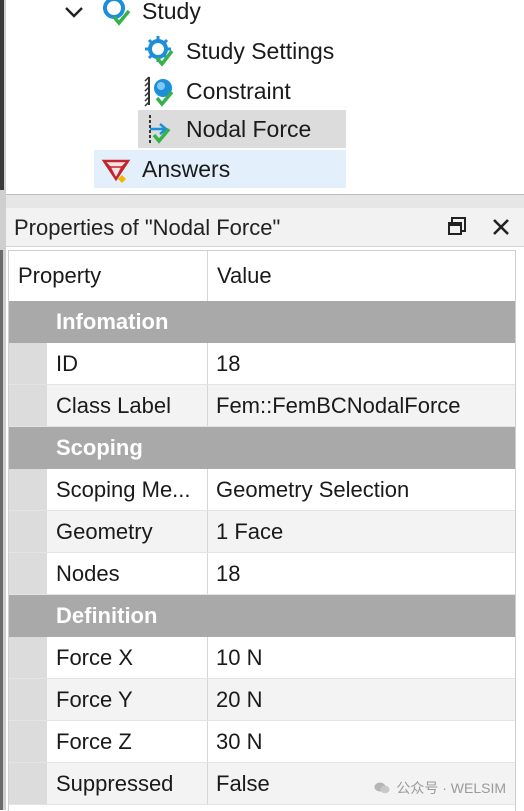 The image size is (524, 811). I want to click on column-header-property: Property, so click(108, 276).